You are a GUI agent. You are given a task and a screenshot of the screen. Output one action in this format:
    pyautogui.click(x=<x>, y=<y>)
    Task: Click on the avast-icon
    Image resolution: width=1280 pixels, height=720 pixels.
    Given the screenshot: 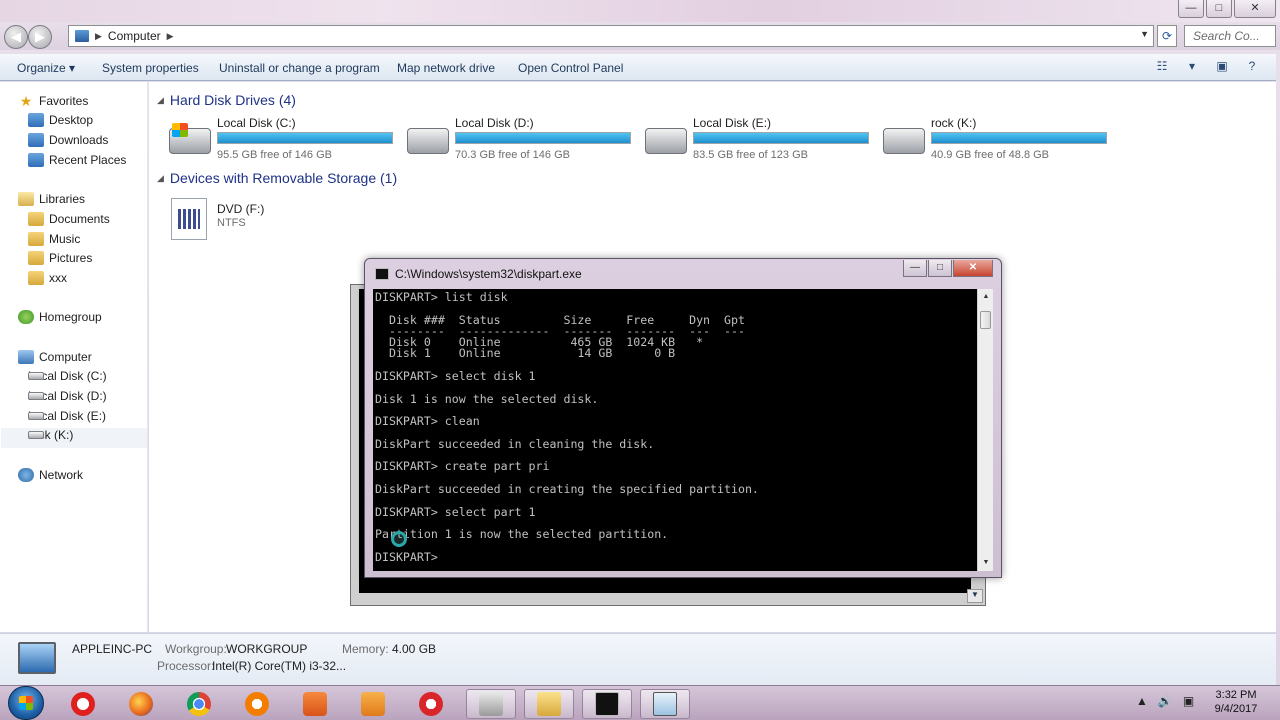 What is the action you would take?
    pyautogui.click(x=257, y=704)
    